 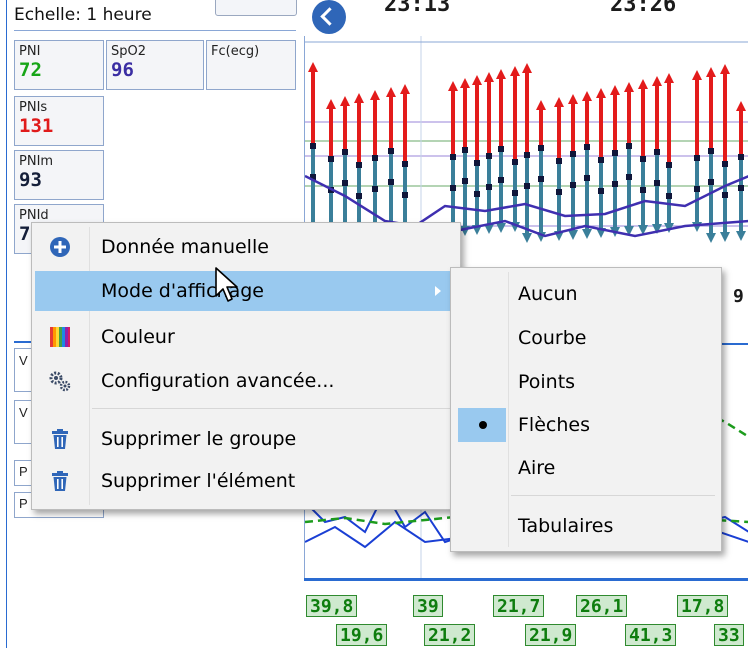 I want to click on value-badge: 17,8, so click(x=703, y=606).